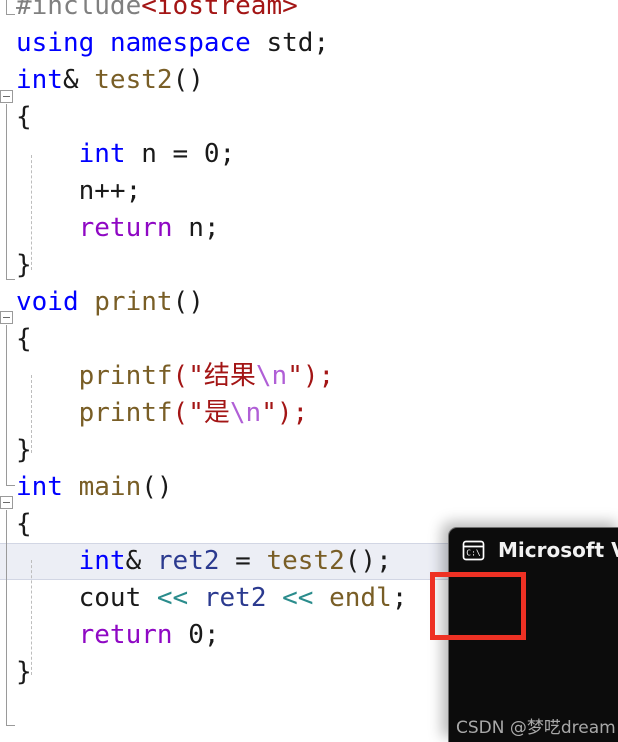 Image resolution: width=618 pixels, height=742 pixels. What do you see at coordinates (309, 80) in the screenshot?
I see `code-line-test2-signature: int& test2()` at bounding box center [309, 80].